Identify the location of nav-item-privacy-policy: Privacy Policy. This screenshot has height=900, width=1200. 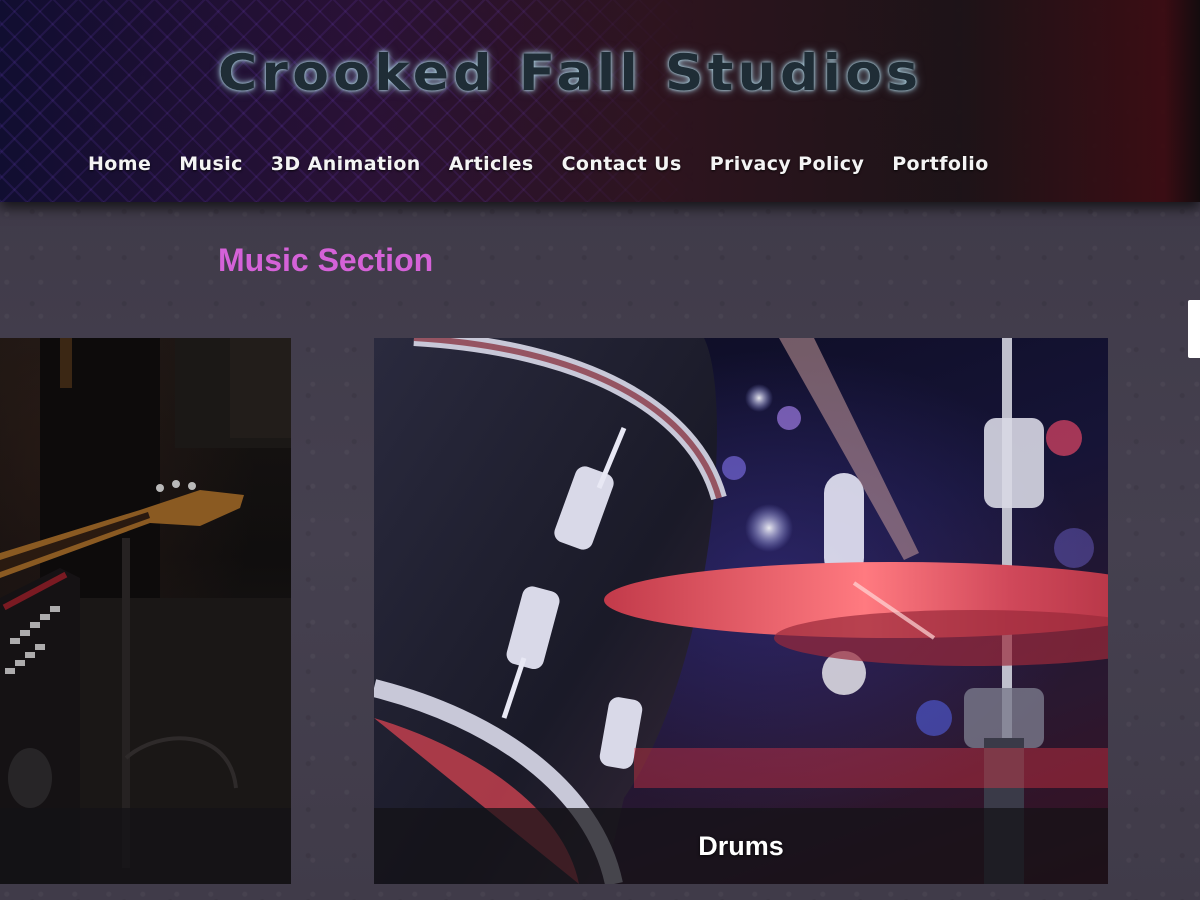
(787, 164).